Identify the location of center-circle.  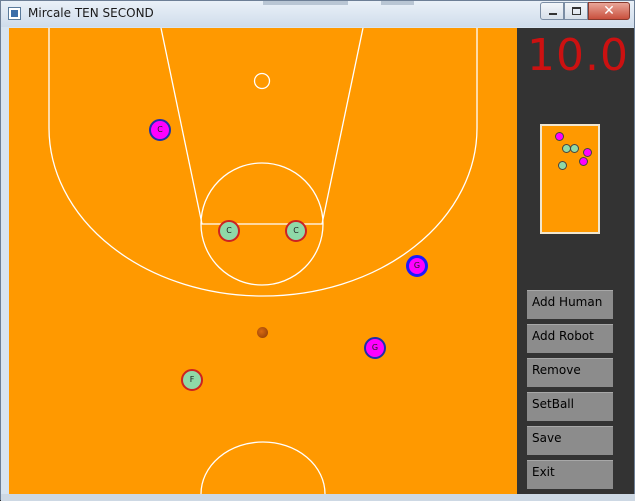
(263, 467).